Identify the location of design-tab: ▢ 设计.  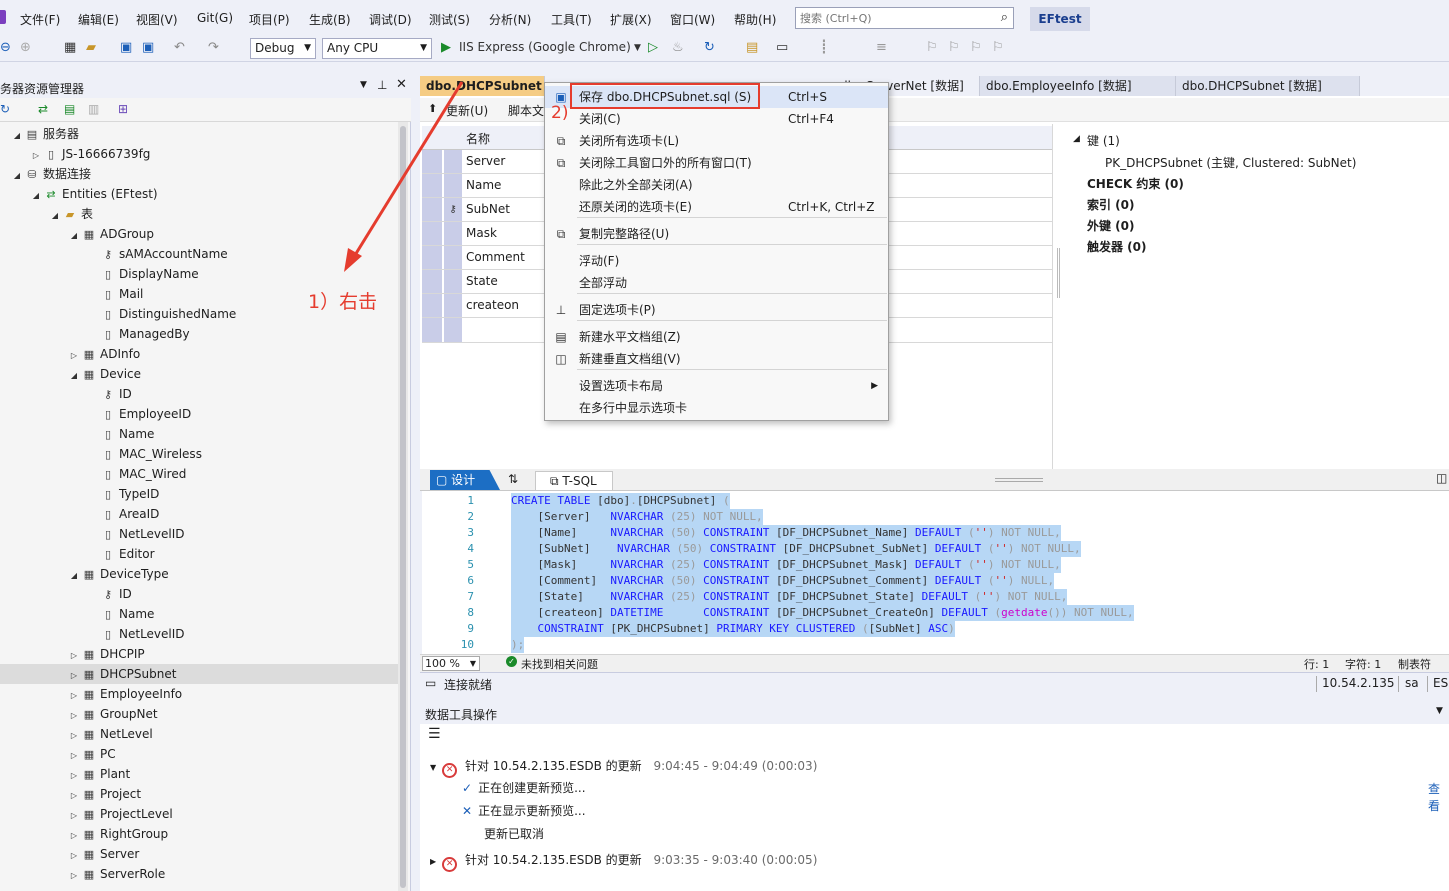
(465, 480).